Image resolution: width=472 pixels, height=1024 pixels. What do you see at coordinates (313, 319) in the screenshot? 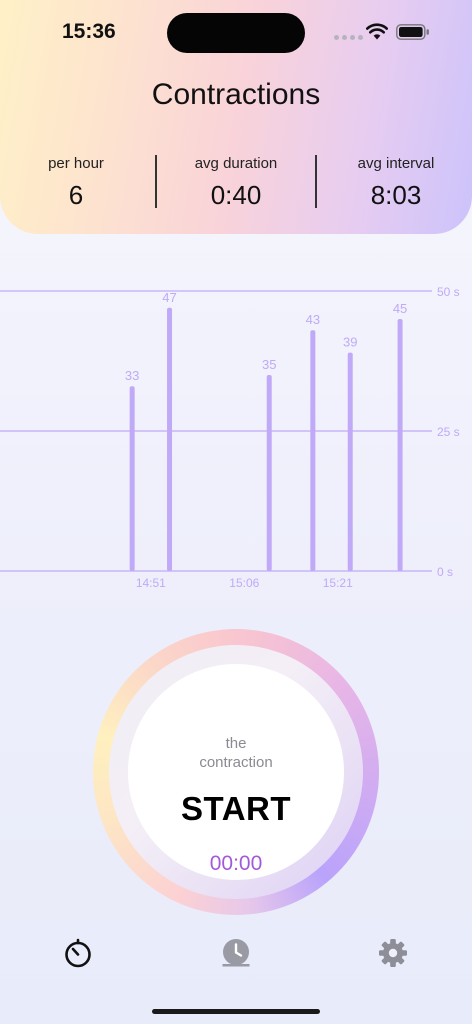
I see `bar-value-label: 43` at bounding box center [313, 319].